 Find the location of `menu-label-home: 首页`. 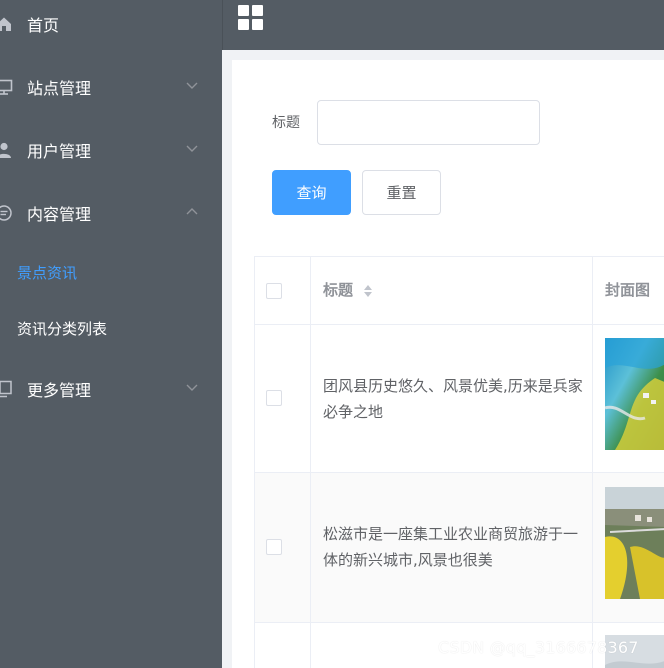

menu-label-home: 首页 is located at coordinates (43, 25).